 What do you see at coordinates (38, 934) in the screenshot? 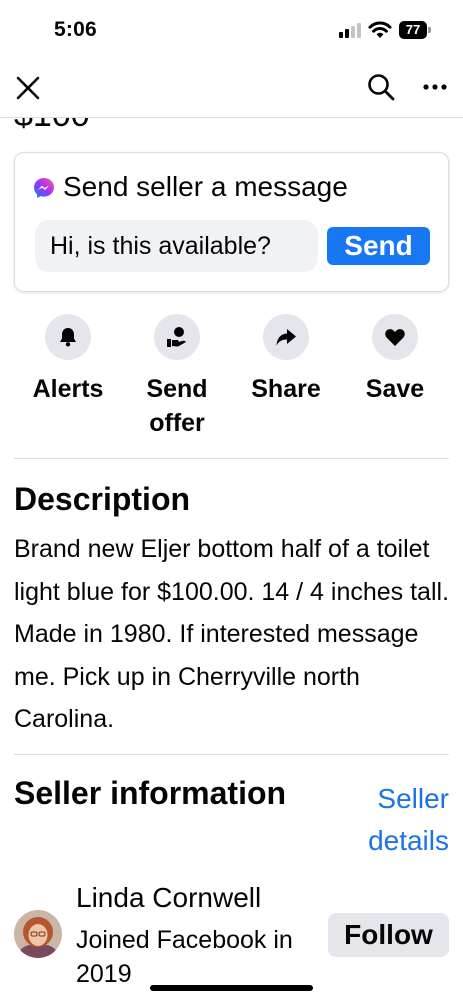
I see `avatar` at bounding box center [38, 934].